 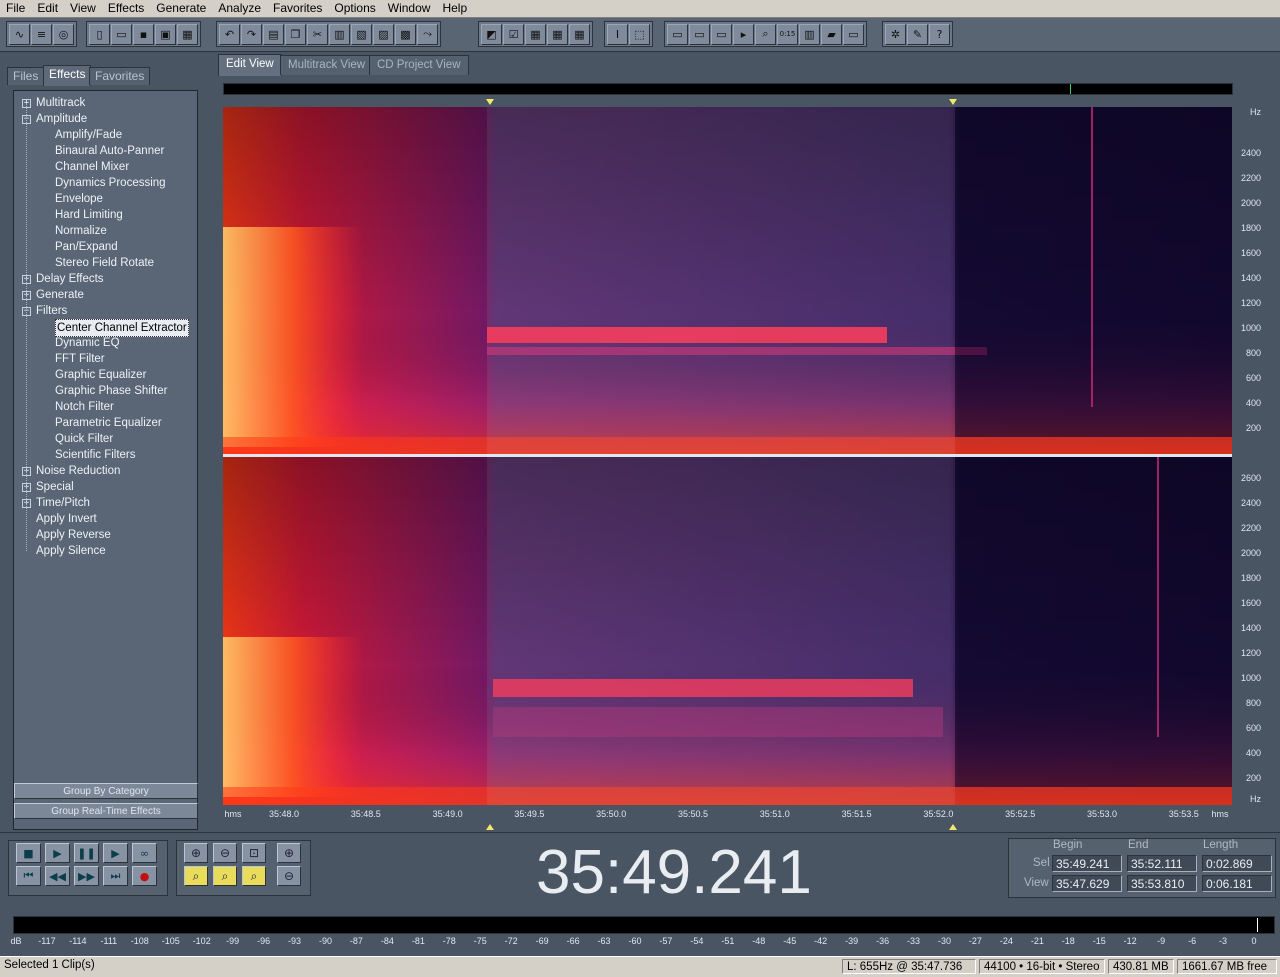 What do you see at coordinates (80, 359) in the screenshot?
I see `tree-item-fft-filter: FFT Filter` at bounding box center [80, 359].